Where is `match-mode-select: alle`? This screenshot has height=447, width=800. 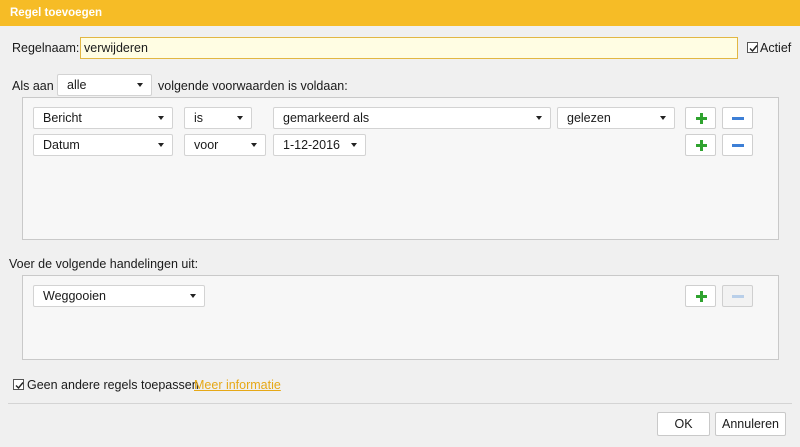
match-mode-select: alle is located at coordinates (104, 85).